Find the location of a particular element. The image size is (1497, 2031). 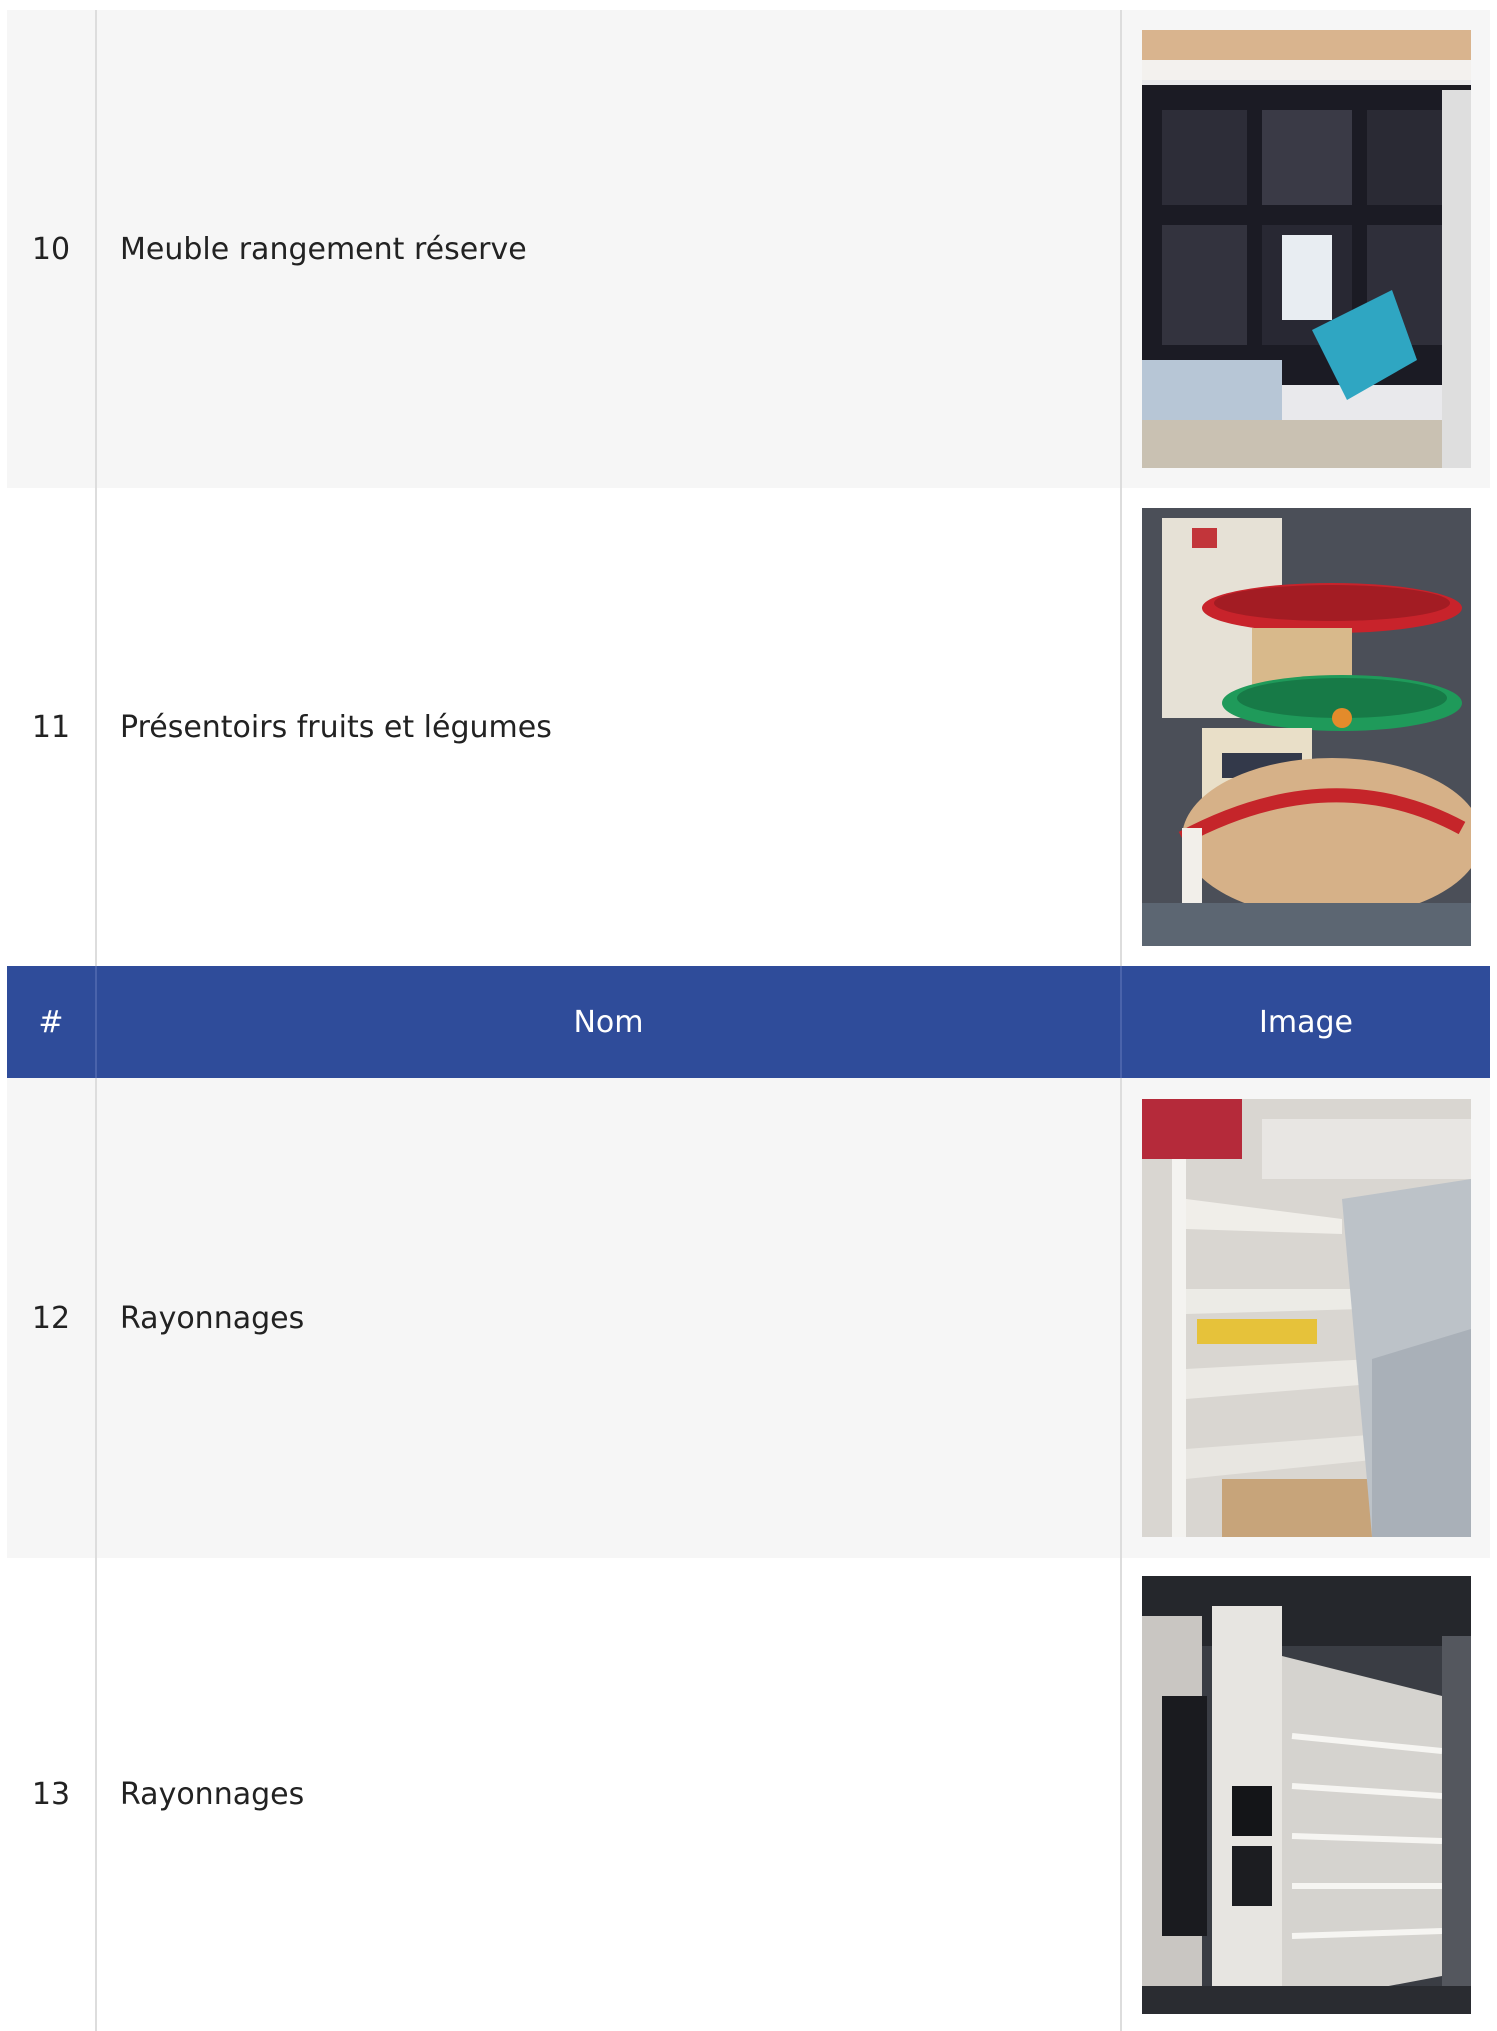

table-header: # Nom Image is located at coordinates (748, 1022).